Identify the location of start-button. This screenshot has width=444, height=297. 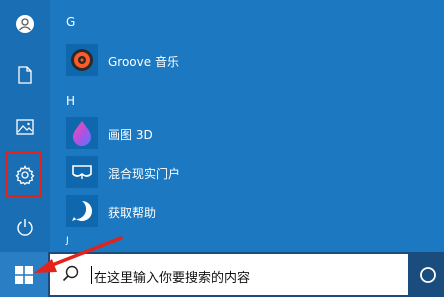
(24, 274).